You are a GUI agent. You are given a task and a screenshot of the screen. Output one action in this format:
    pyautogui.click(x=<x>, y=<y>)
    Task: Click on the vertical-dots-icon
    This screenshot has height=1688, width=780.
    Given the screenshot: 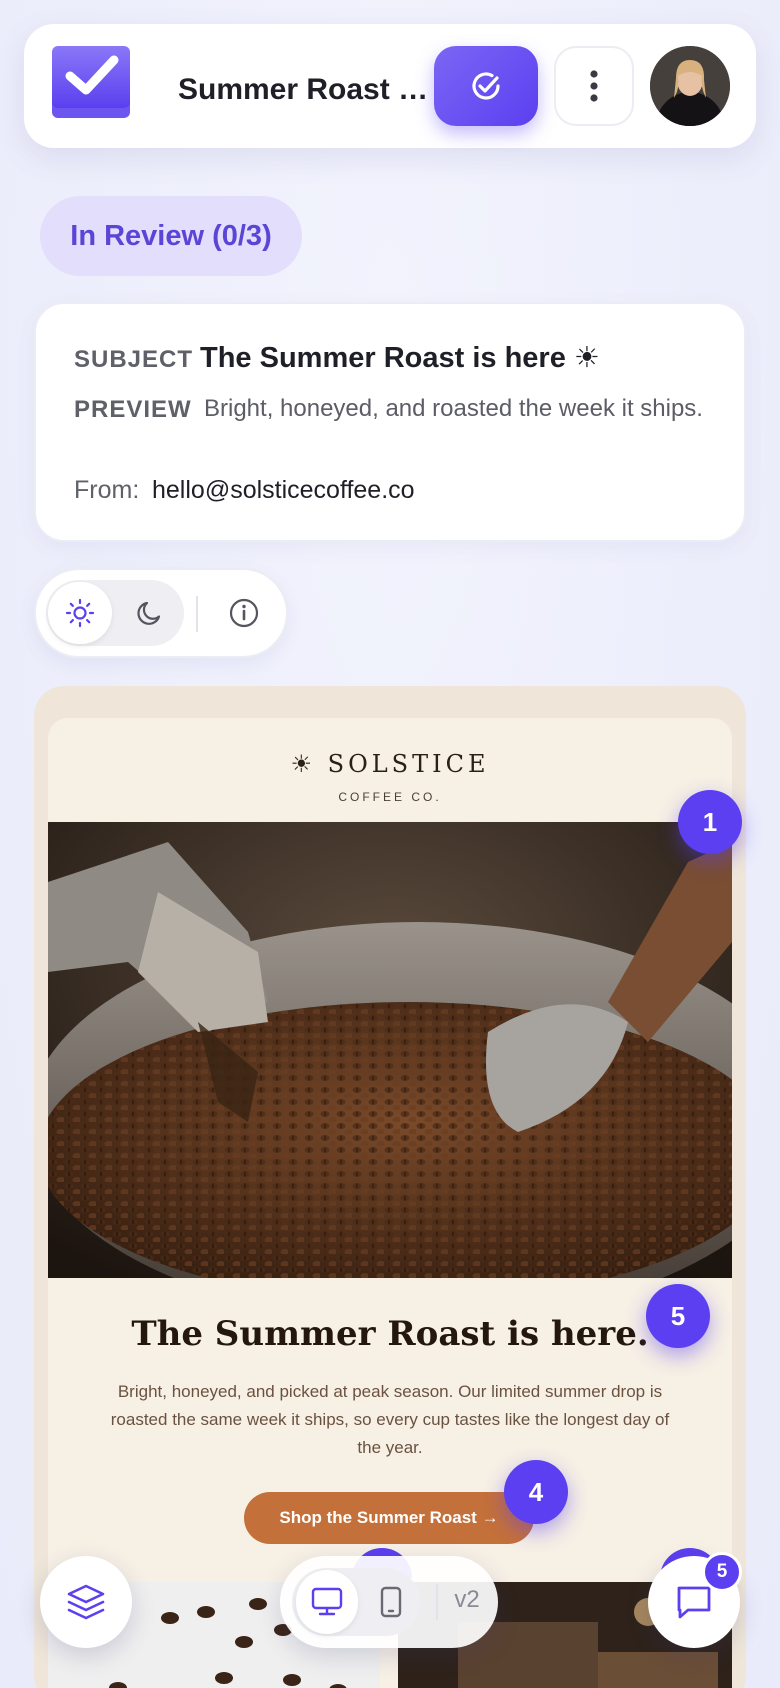 What is the action you would take?
    pyautogui.click(x=594, y=86)
    